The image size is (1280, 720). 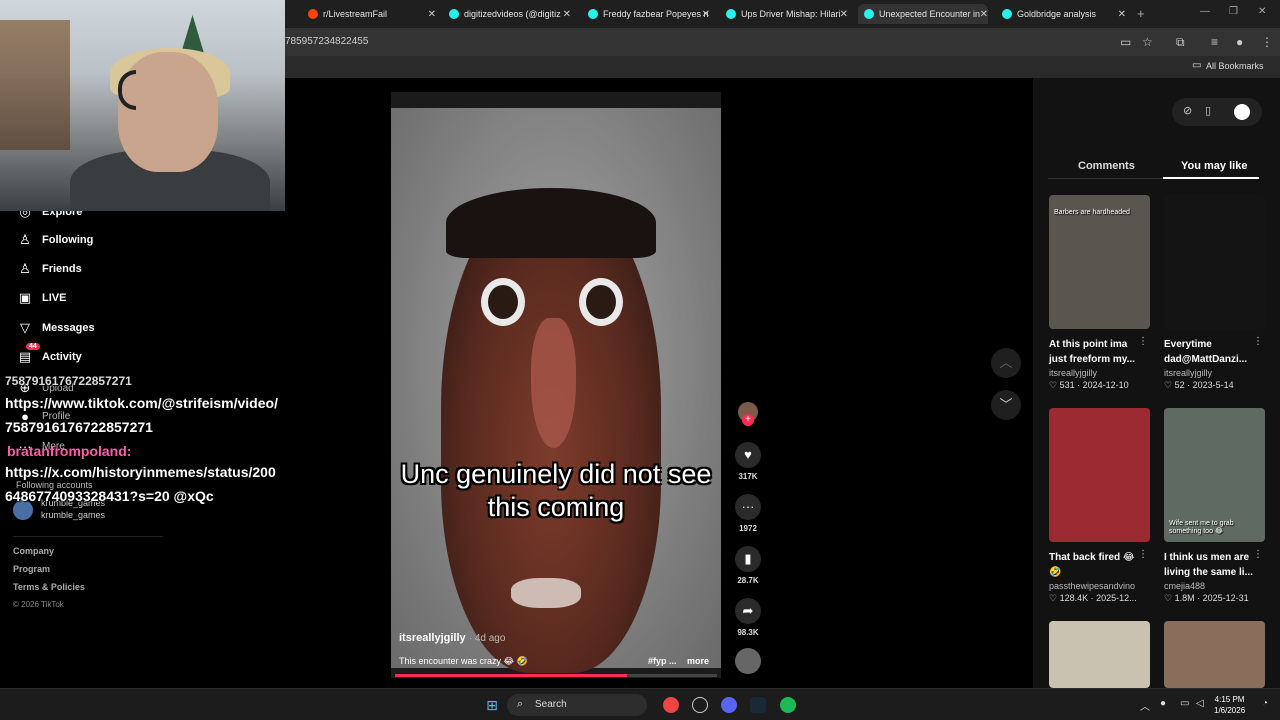 I want to click on comment-action: ··· 1972, so click(x=748, y=513).